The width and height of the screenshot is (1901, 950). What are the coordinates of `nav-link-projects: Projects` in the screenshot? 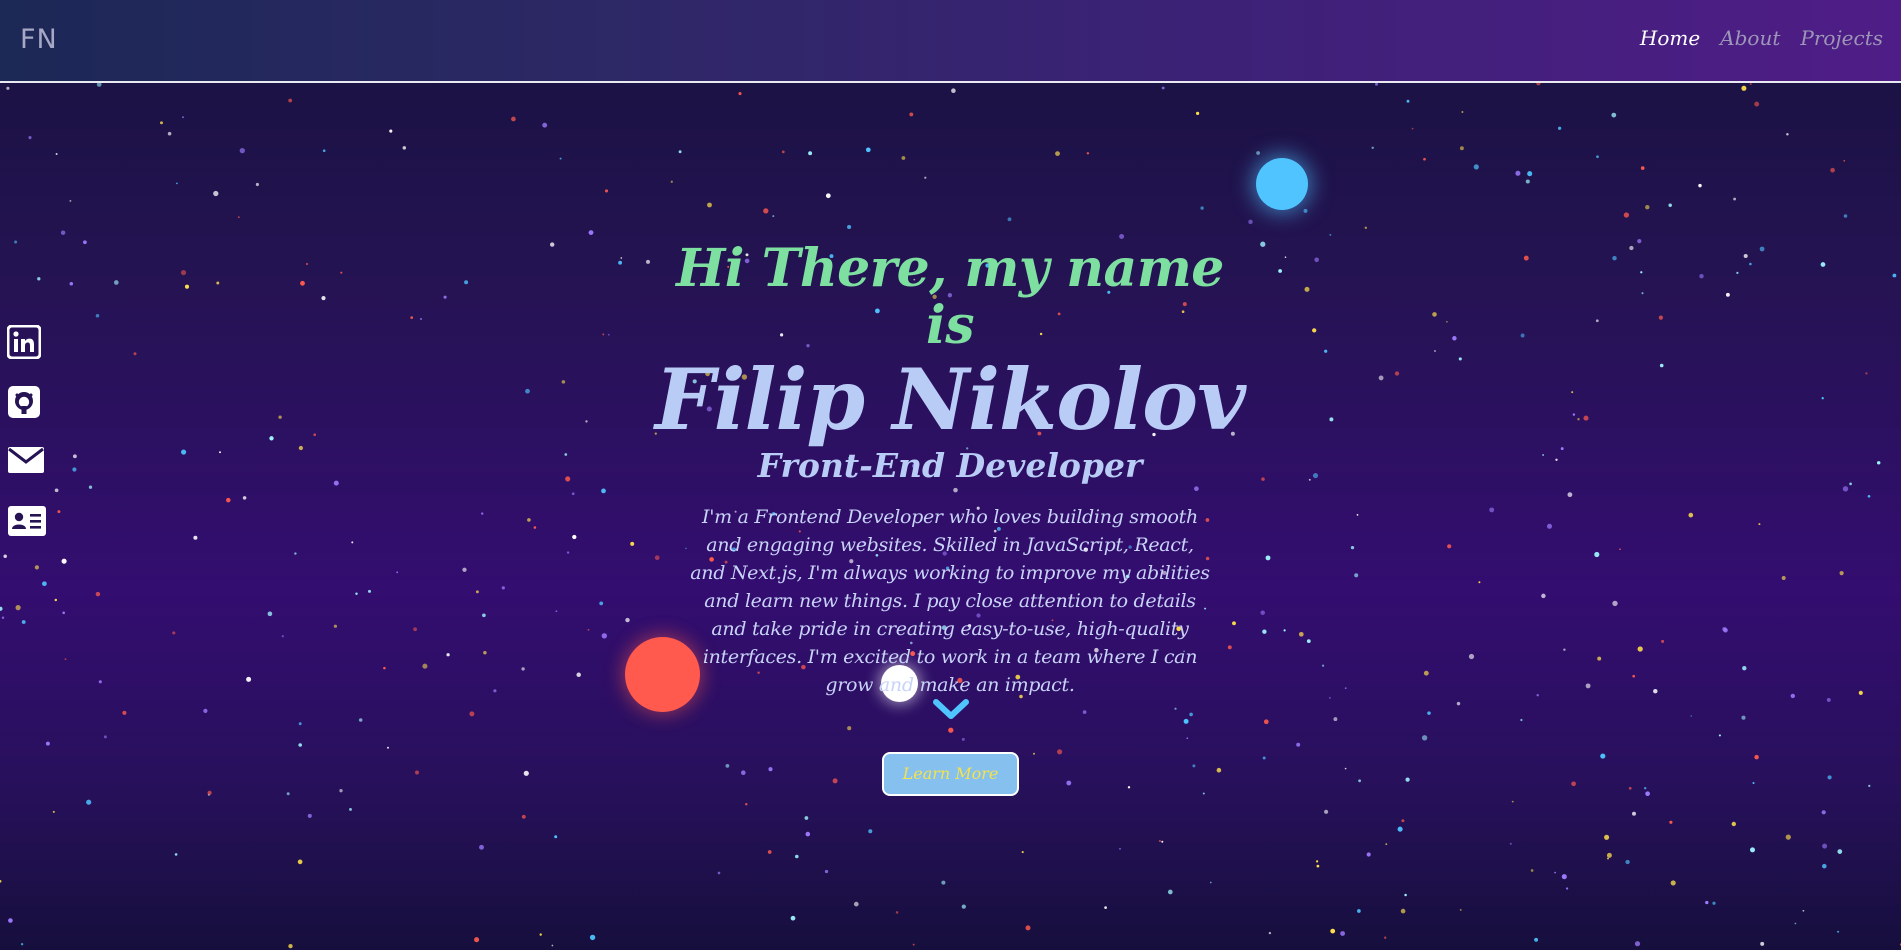 It's located at (1841, 38).